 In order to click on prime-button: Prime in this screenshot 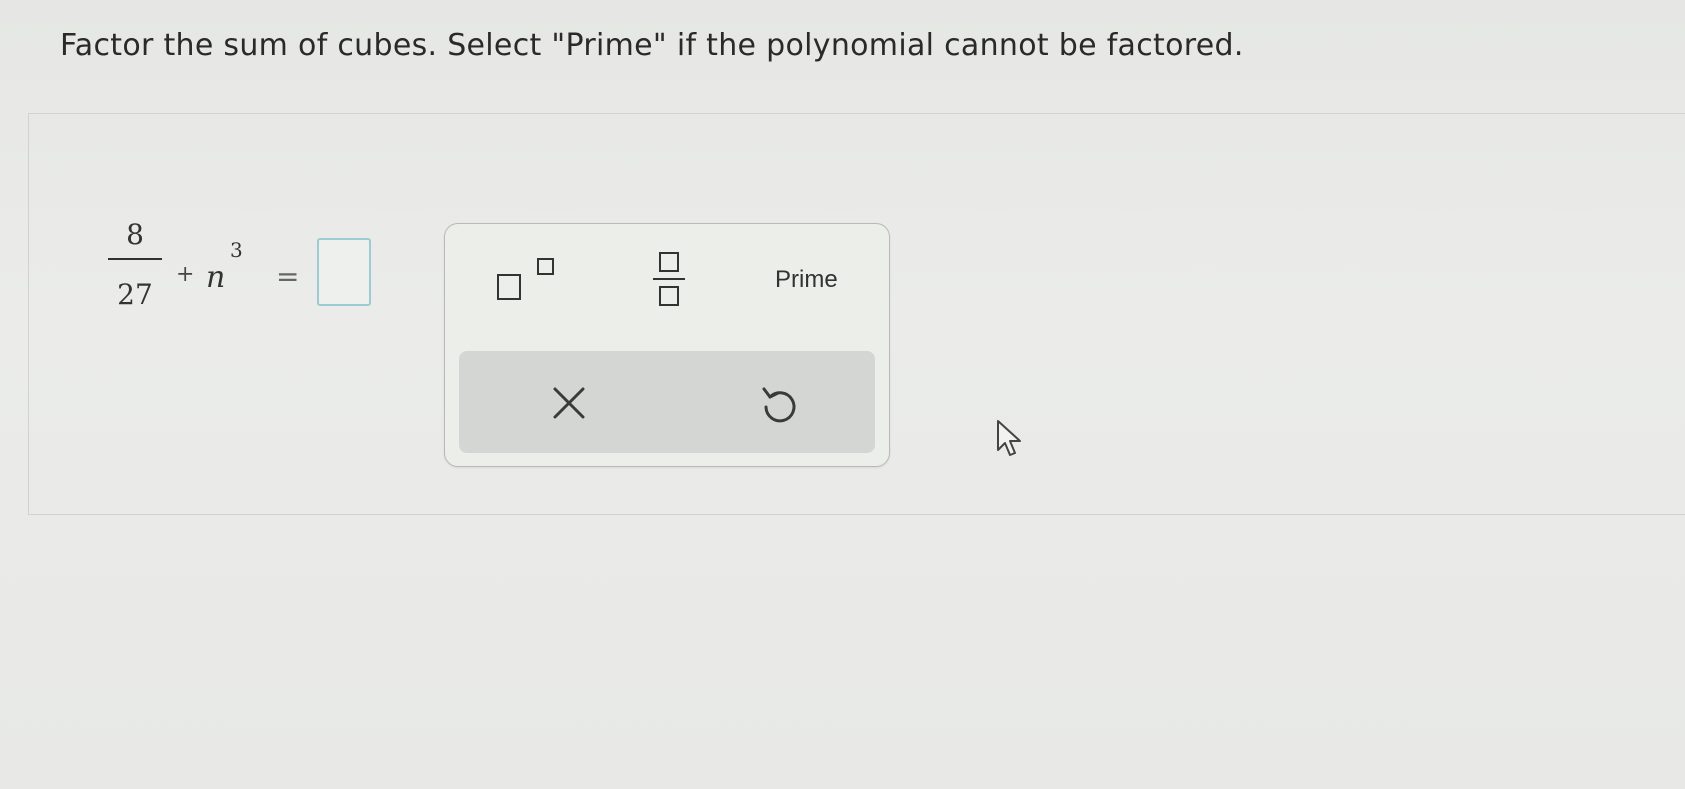, I will do `click(806, 280)`.